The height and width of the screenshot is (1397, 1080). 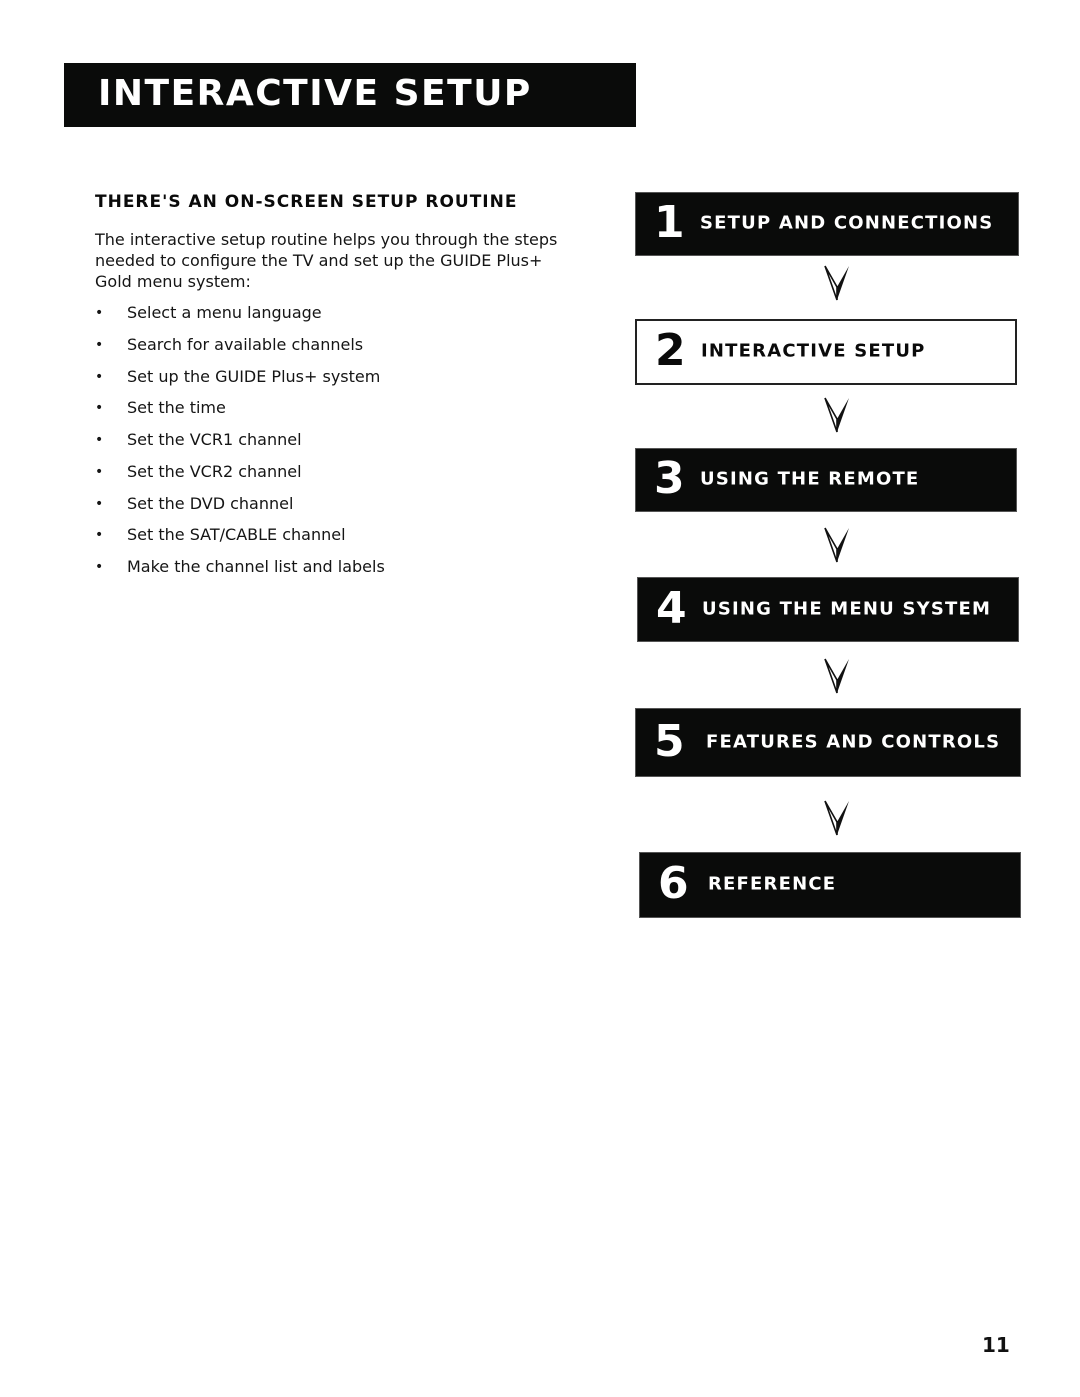 What do you see at coordinates (210, 503) in the screenshot?
I see `list-item-text: Set the DVD channel` at bounding box center [210, 503].